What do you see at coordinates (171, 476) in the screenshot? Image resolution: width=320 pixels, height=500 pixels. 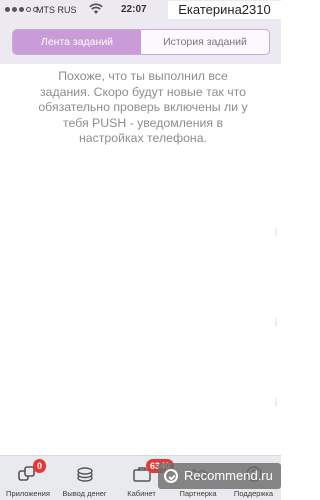 I see `check-logo-icon` at bounding box center [171, 476].